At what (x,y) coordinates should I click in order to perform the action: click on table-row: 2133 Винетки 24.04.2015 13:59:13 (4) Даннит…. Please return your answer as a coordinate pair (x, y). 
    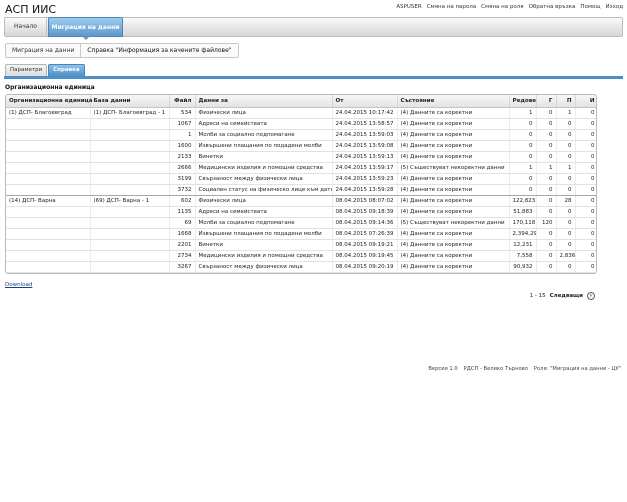
    Looking at the image, I should click on (301, 157).